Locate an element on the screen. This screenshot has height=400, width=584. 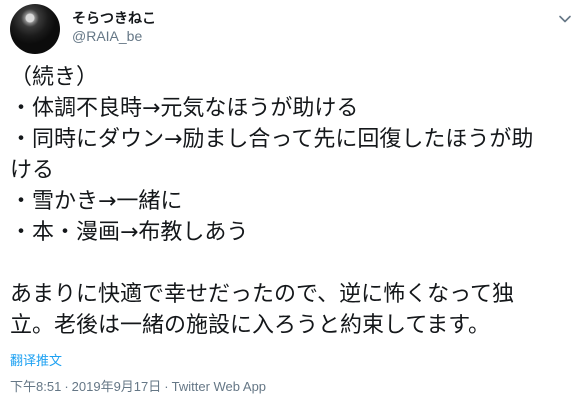
avatar is located at coordinates (35, 29).